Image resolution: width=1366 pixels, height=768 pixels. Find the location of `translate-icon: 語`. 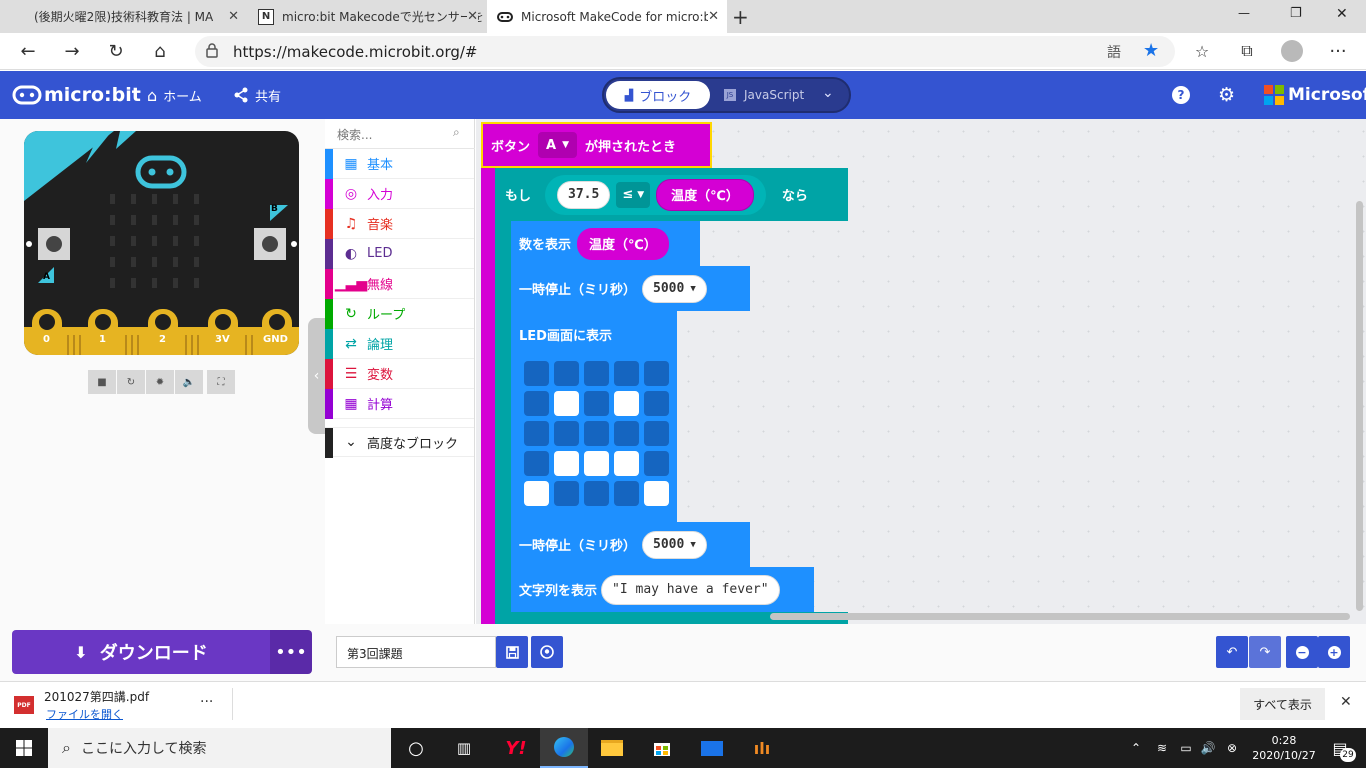

translate-icon: 語 is located at coordinates (1114, 52).